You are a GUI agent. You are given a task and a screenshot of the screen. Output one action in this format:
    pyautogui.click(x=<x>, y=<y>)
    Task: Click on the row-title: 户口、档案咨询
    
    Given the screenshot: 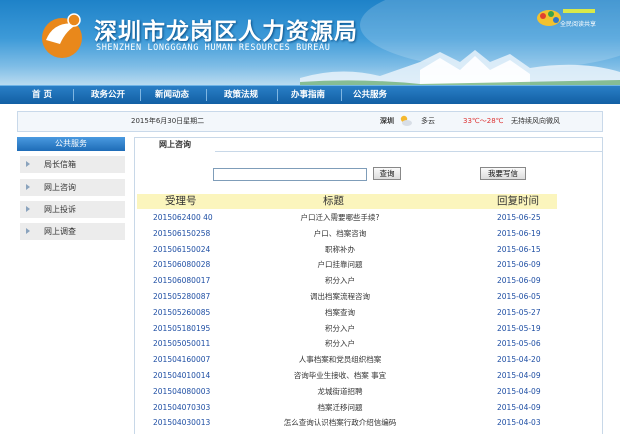 What is the action you would take?
    pyautogui.click(x=340, y=234)
    